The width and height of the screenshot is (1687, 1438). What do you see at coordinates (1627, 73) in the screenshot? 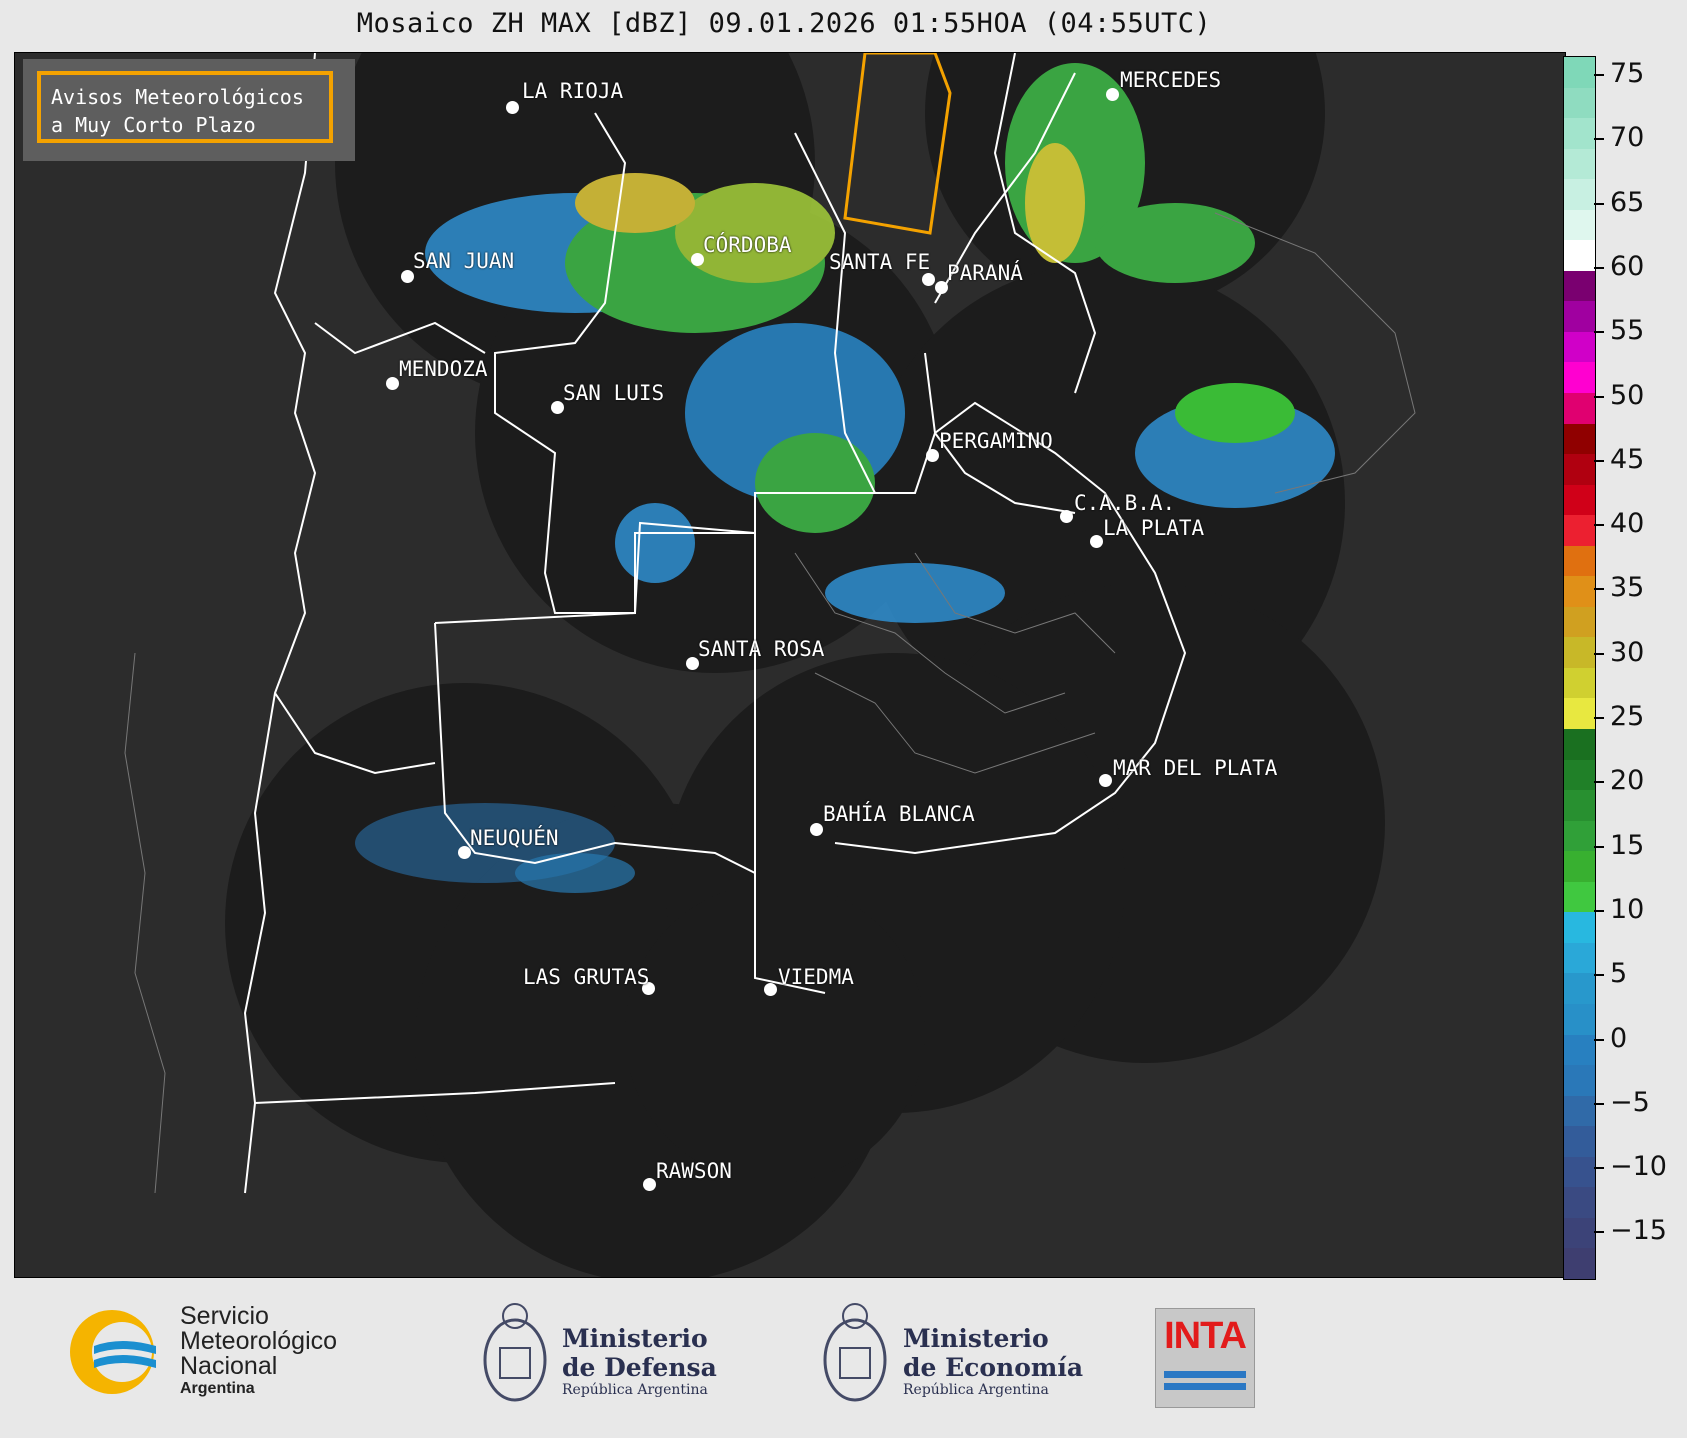
I see `colorbar-tick-label: 75` at bounding box center [1627, 73].